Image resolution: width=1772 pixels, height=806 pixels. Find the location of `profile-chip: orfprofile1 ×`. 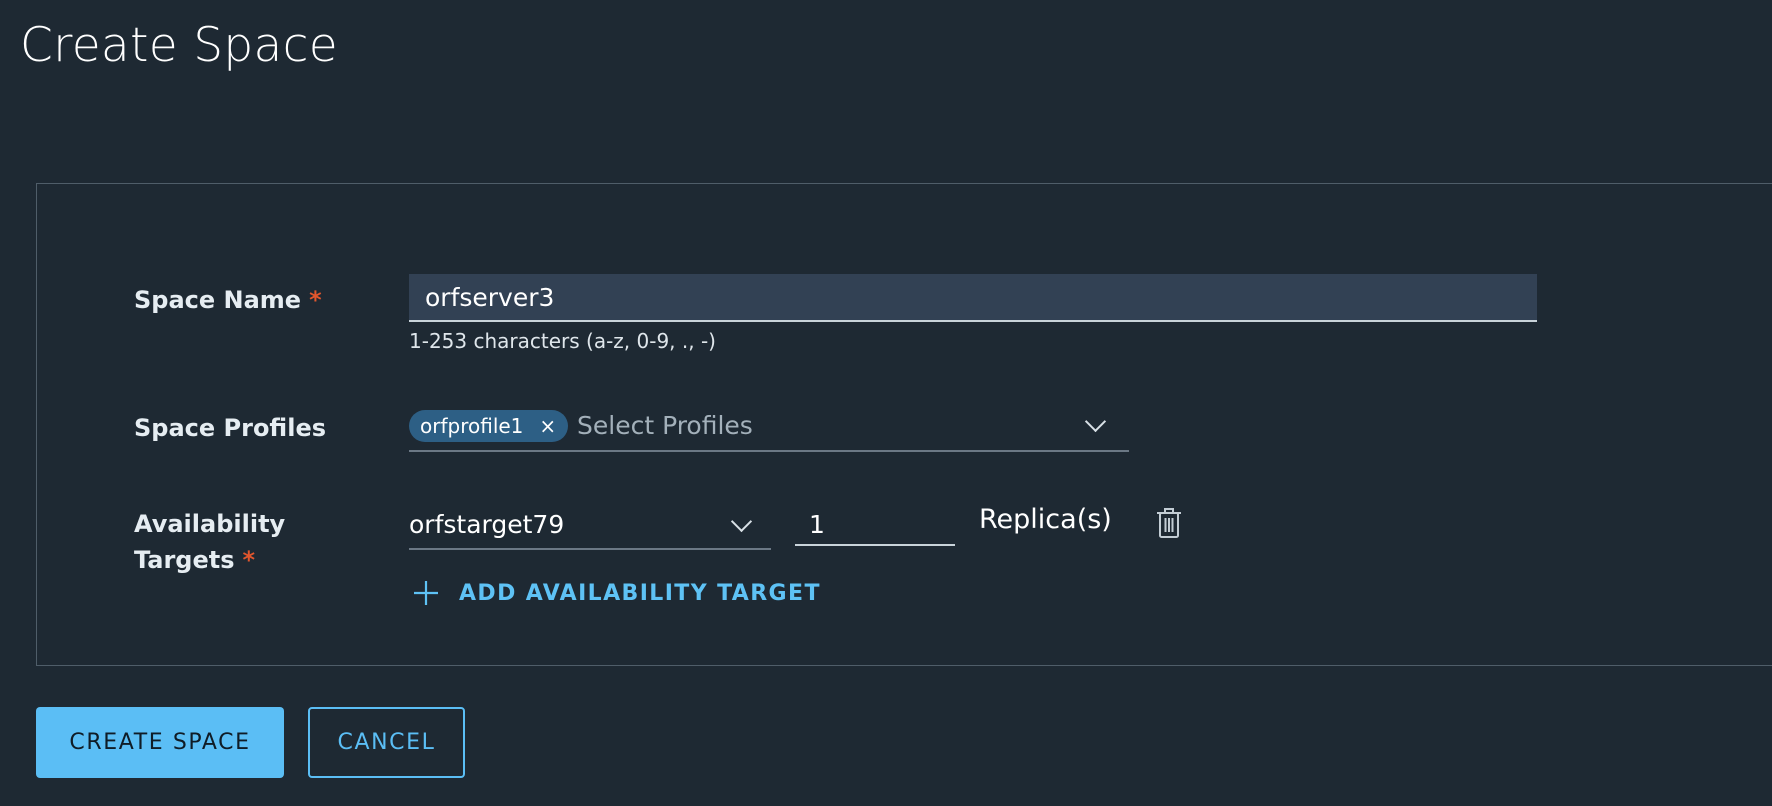

profile-chip: orfprofile1 × is located at coordinates (489, 426).